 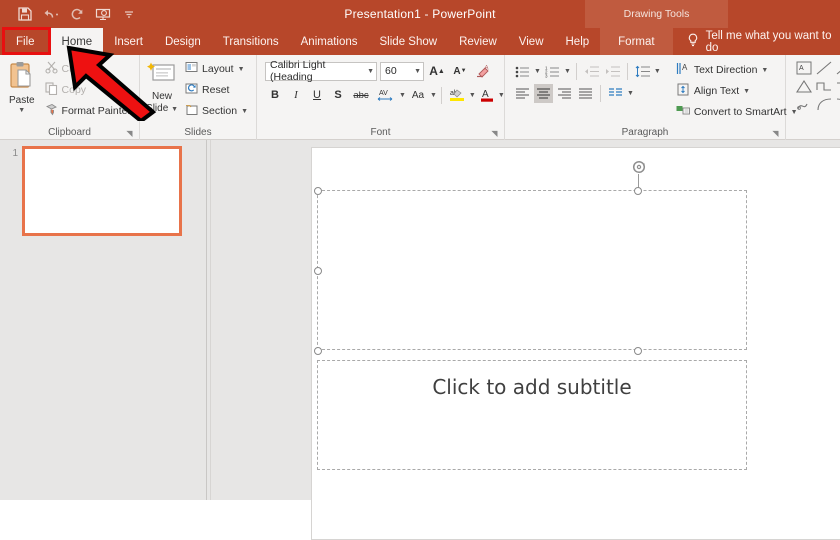 I want to click on bullets-icon, so click(x=522, y=71).